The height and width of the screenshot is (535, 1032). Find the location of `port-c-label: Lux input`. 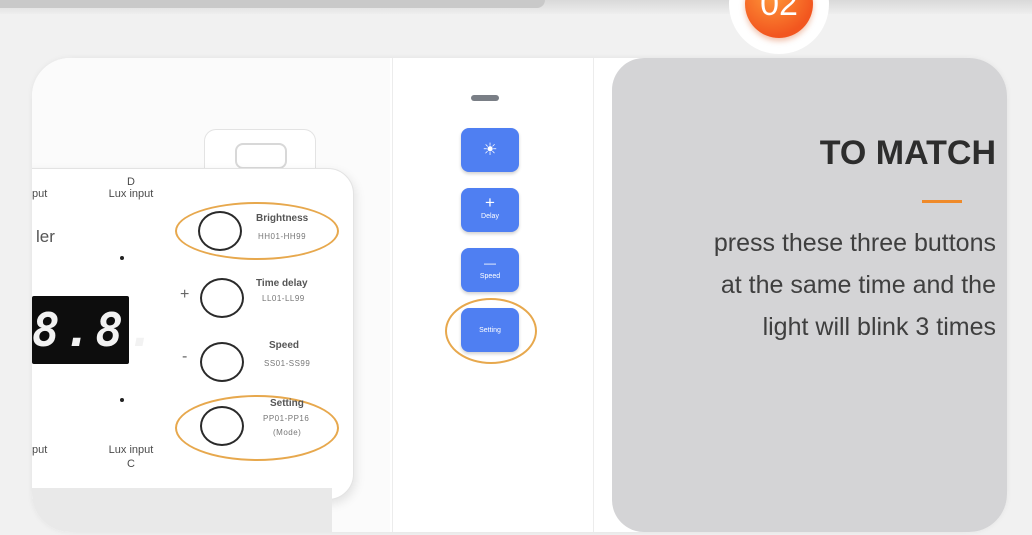

port-c-label: Lux input is located at coordinates (131, 450).